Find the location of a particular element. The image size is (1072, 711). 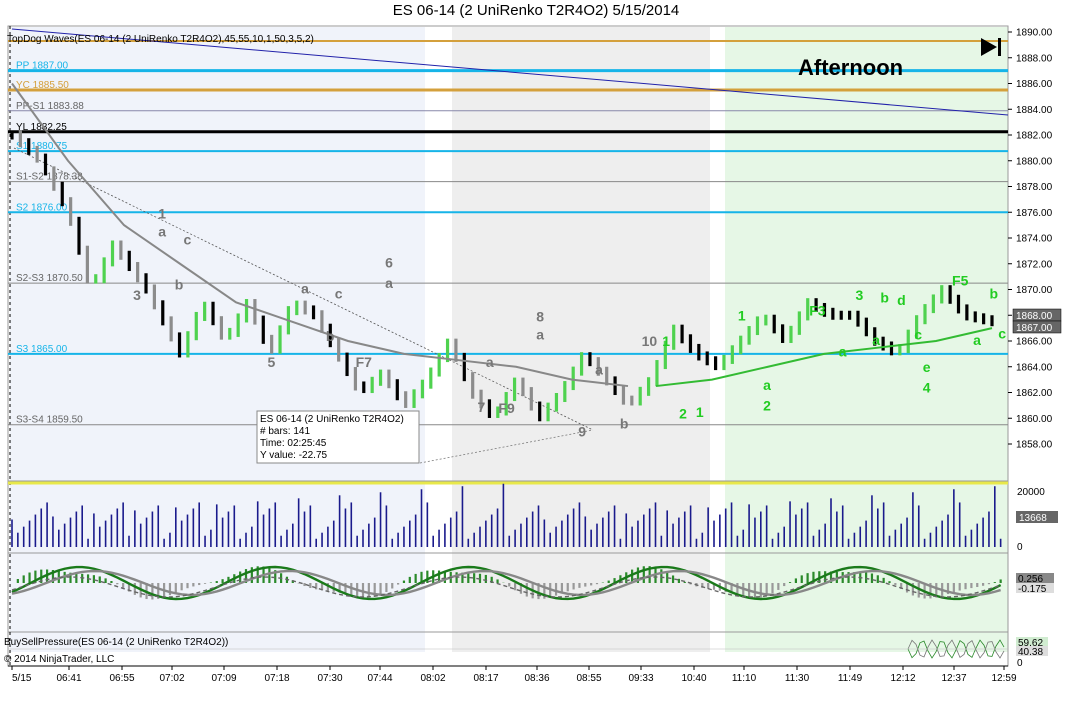

x-tick-label: 11:10 is located at coordinates (744, 678).